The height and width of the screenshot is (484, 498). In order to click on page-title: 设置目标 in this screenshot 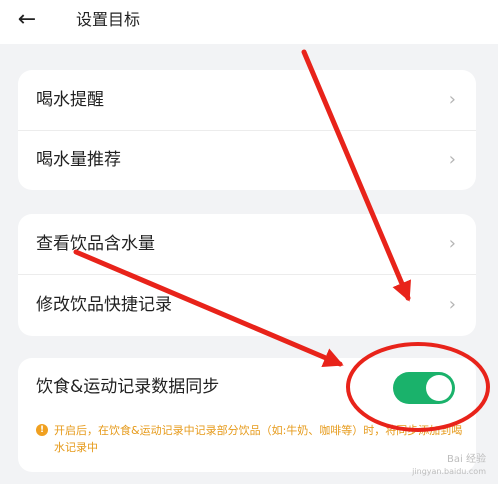, I will do `click(108, 19)`.